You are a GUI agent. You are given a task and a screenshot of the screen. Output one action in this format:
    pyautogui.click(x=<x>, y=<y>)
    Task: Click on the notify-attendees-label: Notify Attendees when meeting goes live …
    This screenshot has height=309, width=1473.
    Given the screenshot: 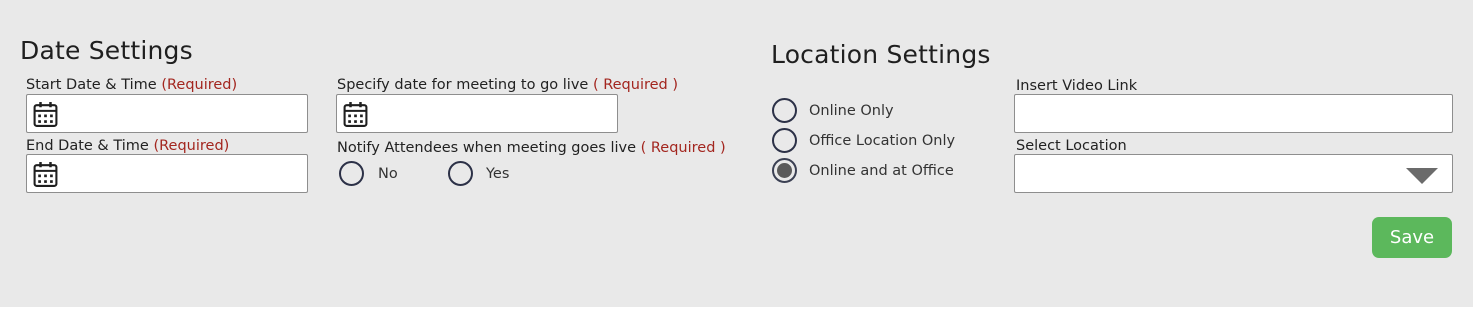 What is the action you would take?
    pyautogui.click(x=531, y=148)
    